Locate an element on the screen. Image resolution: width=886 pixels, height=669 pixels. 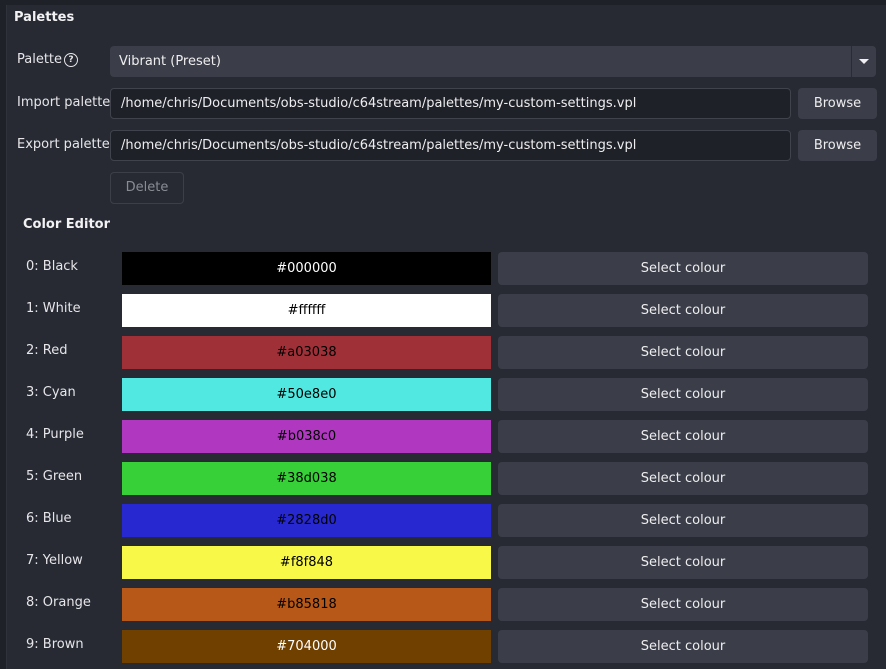
color-editor-title: Color Editor is located at coordinates (66, 224).